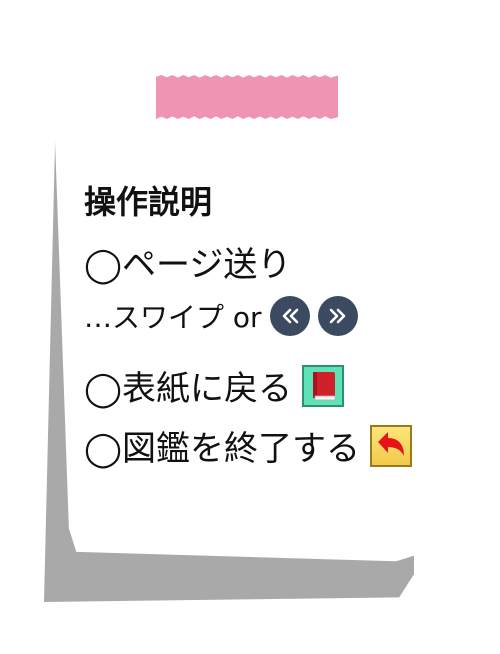  I want to click on tape-strip, so click(247, 97).